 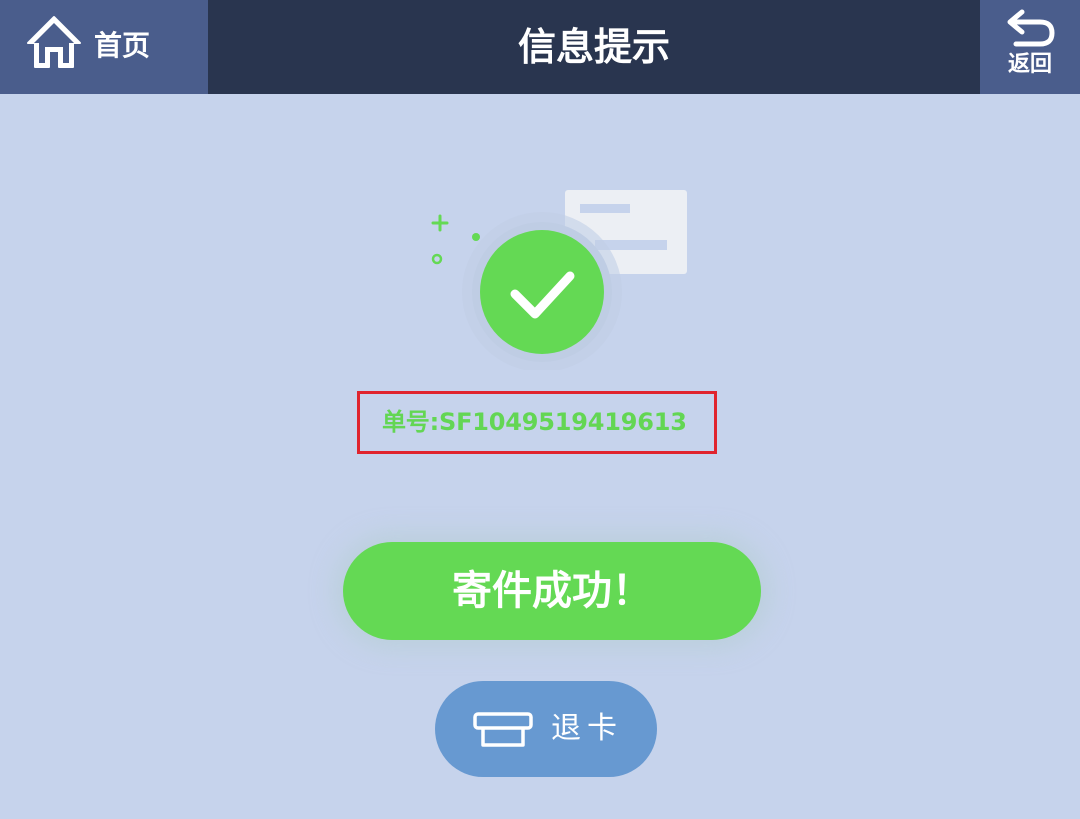 What do you see at coordinates (542, 292) in the screenshot?
I see `check-circle` at bounding box center [542, 292].